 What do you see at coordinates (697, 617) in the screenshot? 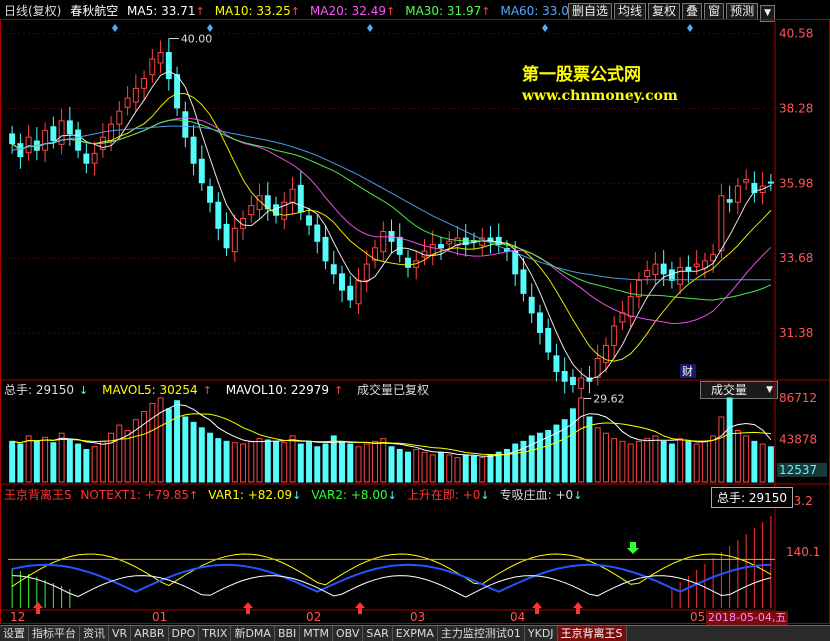
I see `time-label-5: 05` at bounding box center [697, 617].